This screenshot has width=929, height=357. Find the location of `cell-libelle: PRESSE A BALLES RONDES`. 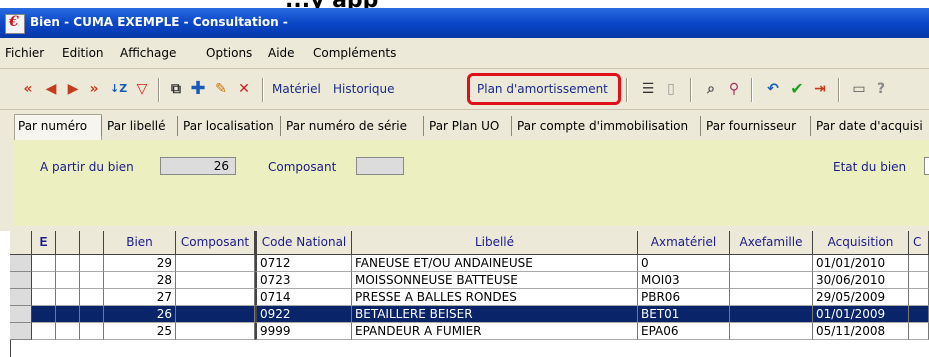

cell-libelle: PRESSE A BALLES RONDES is located at coordinates (495, 297).